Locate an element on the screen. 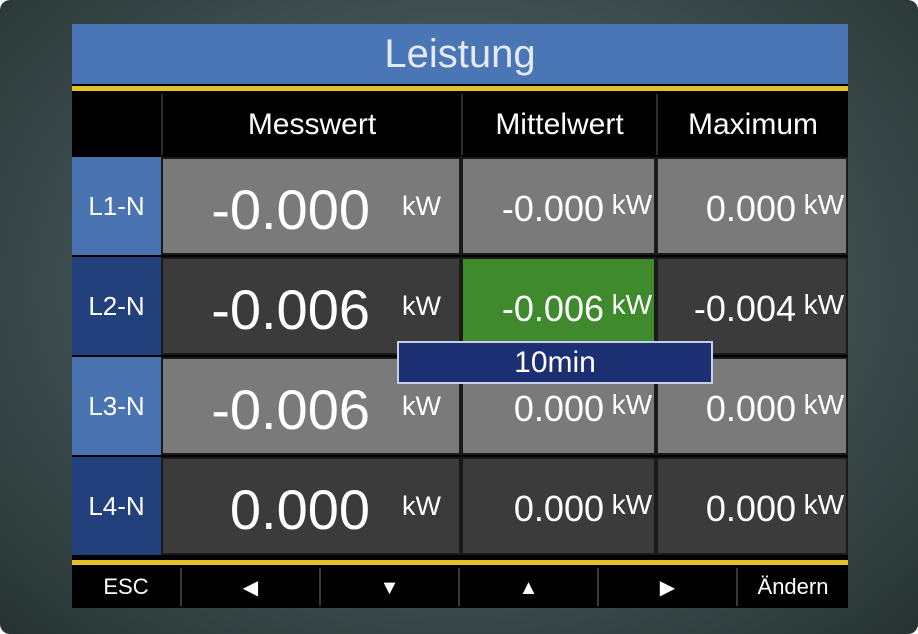 Image resolution: width=918 pixels, height=634 pixels. row-label-l3n: L3-N is located at coordinates (116, 406).